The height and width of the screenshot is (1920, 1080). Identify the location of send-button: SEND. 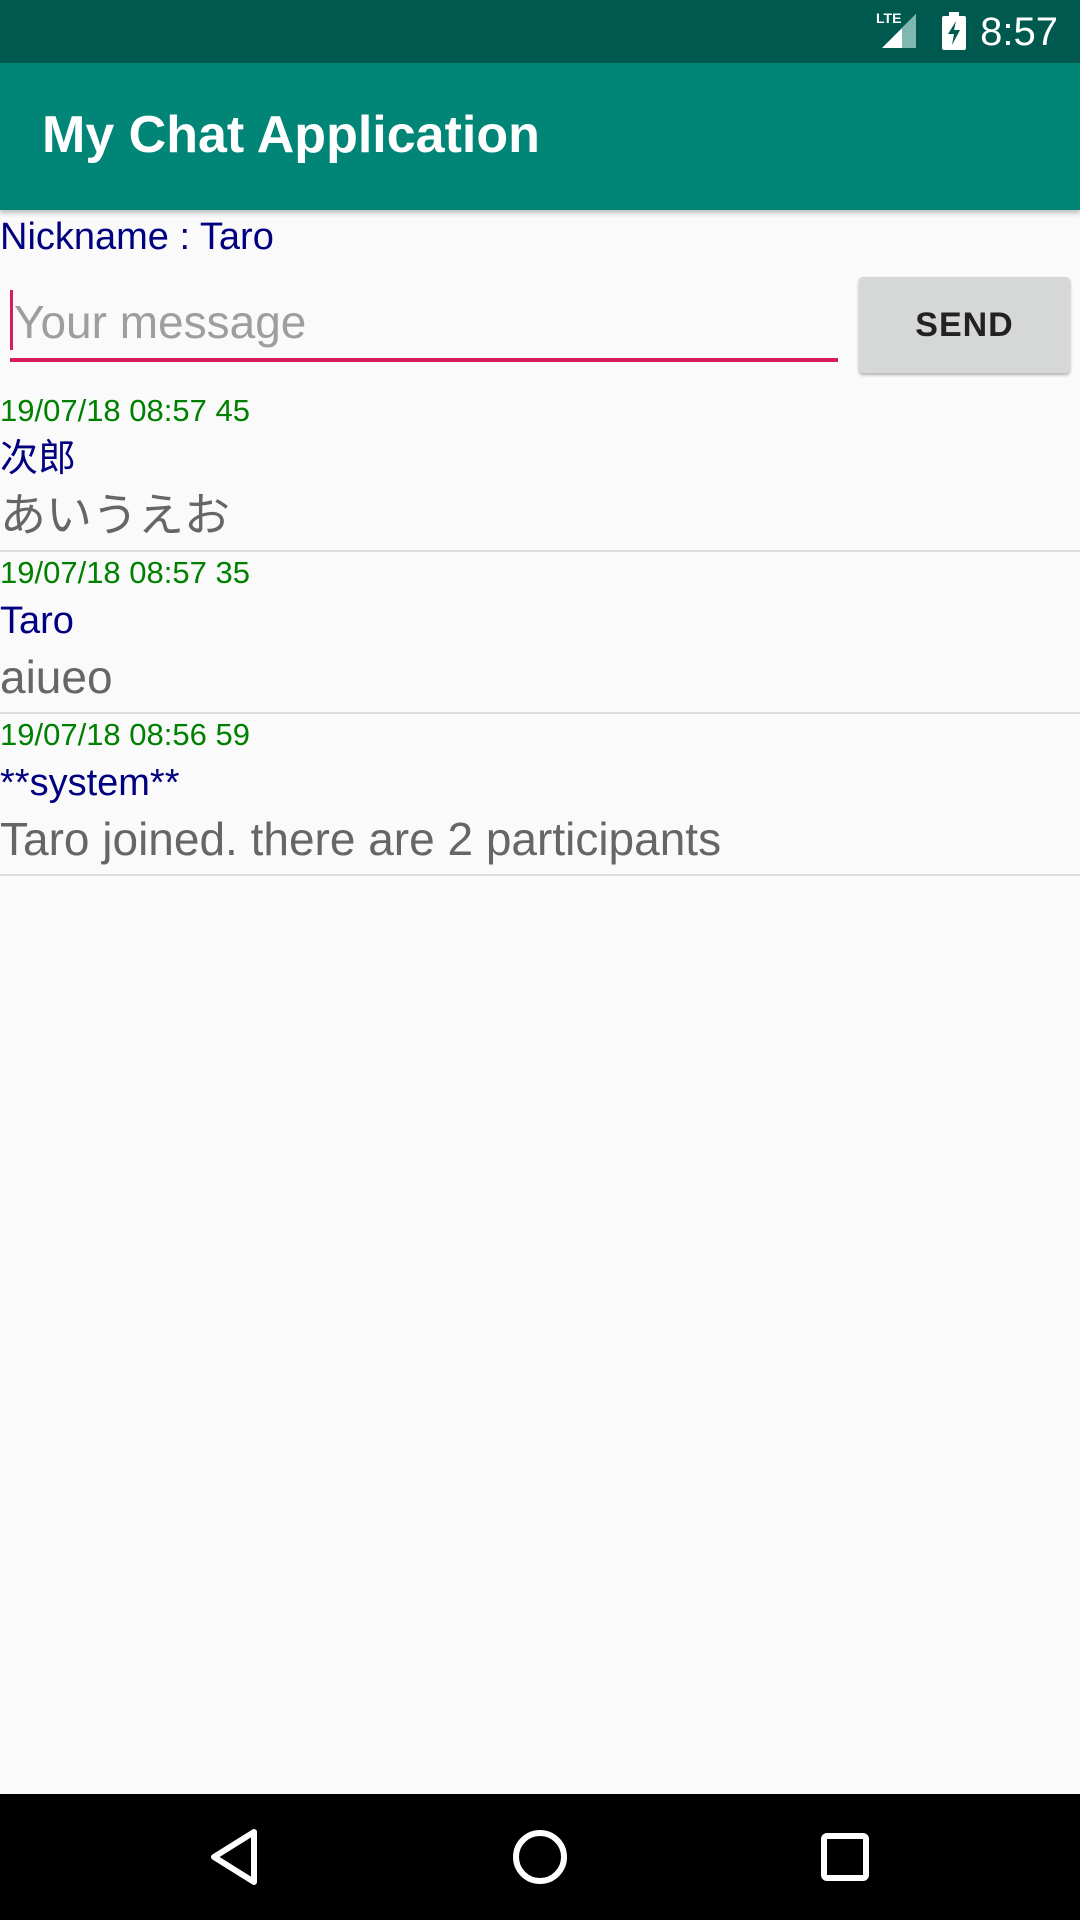
(964, 325).